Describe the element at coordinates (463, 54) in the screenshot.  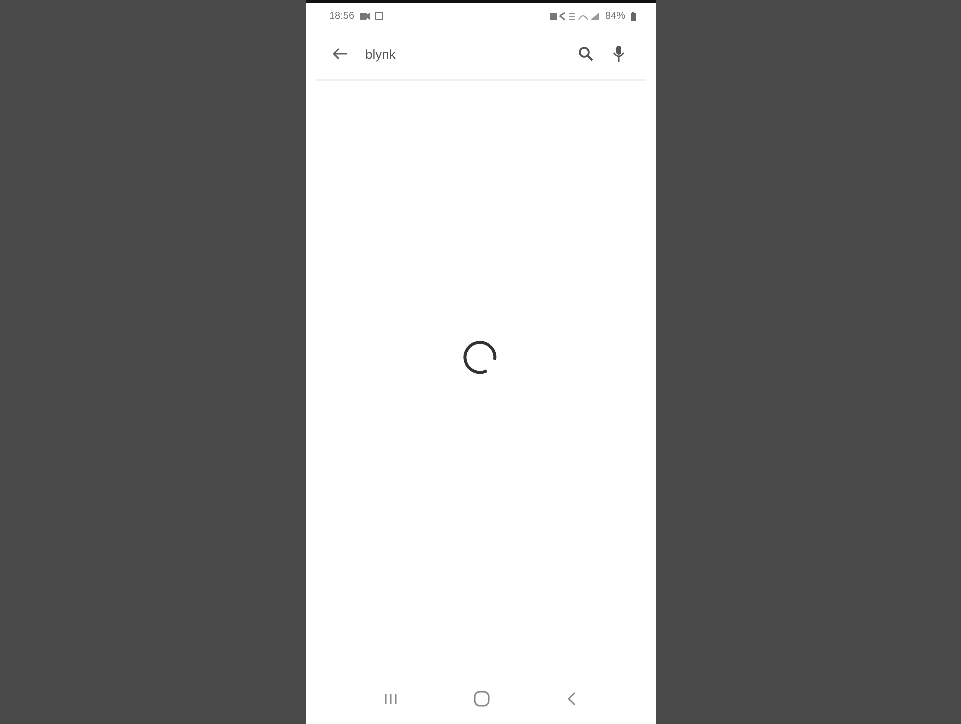
I see `search-field: blynk` at that location.